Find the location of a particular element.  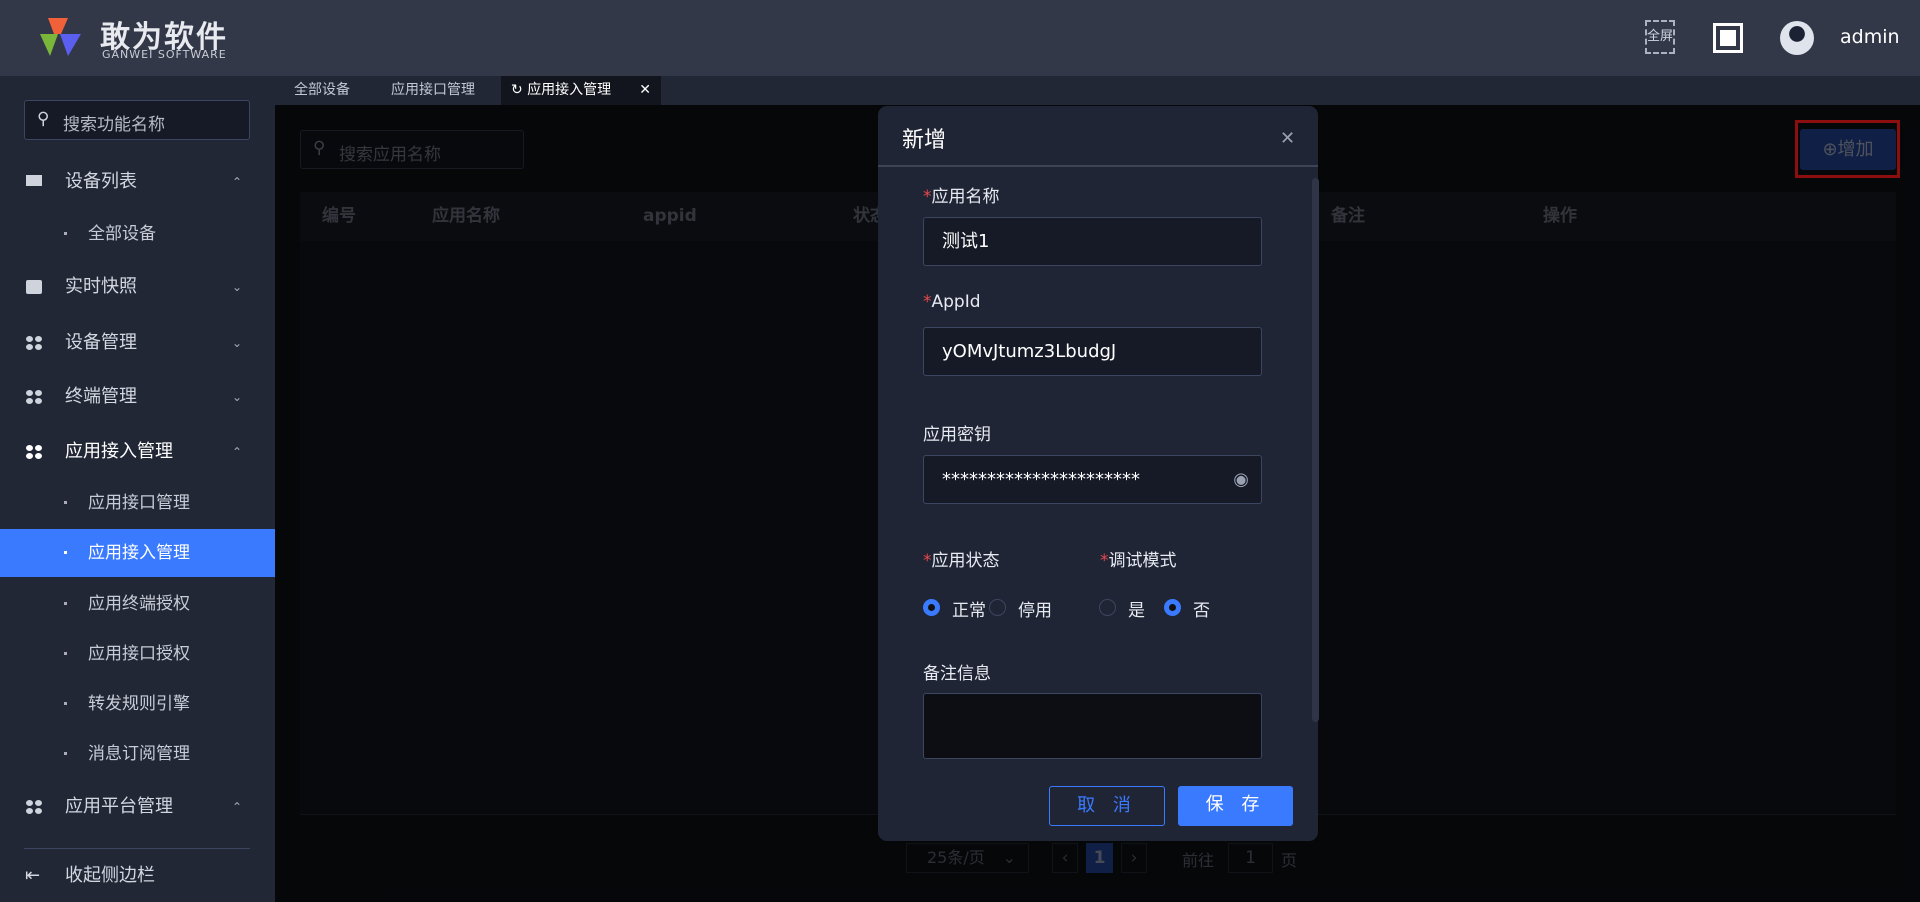

menu-label: 设备管理 is located at coordinates (101, 342).